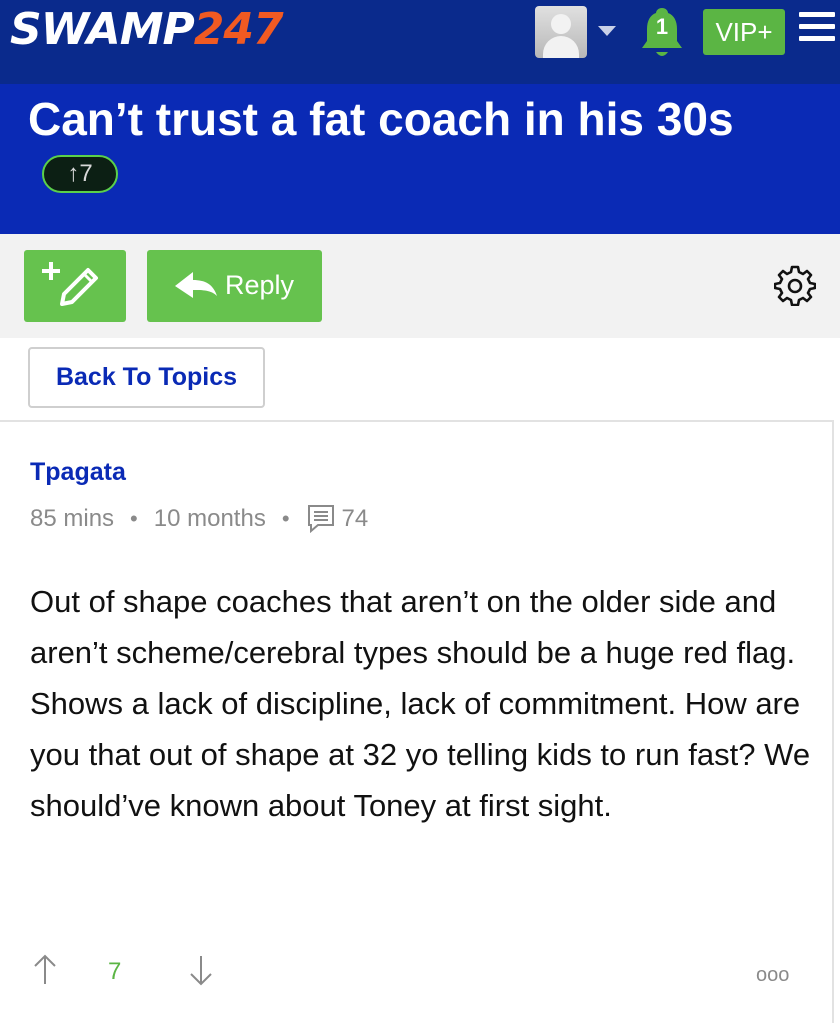 Image resolution: width=840 pixels, height=1023 pixels. I want to click on avatar-head, so click(561, 24).